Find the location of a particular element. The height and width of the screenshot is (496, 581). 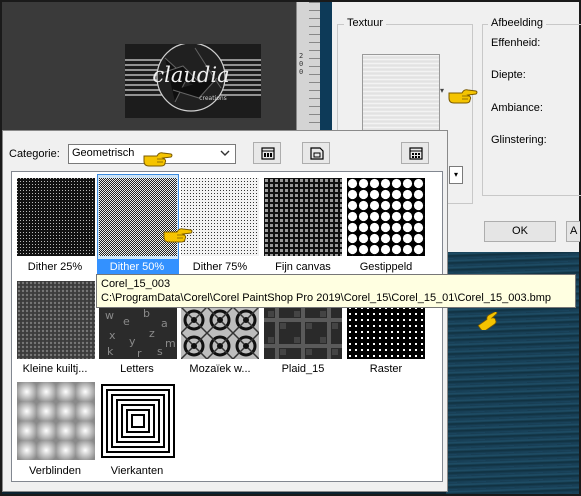

tile-label-selected: Dither 50% is located at coordinates (137, 267).